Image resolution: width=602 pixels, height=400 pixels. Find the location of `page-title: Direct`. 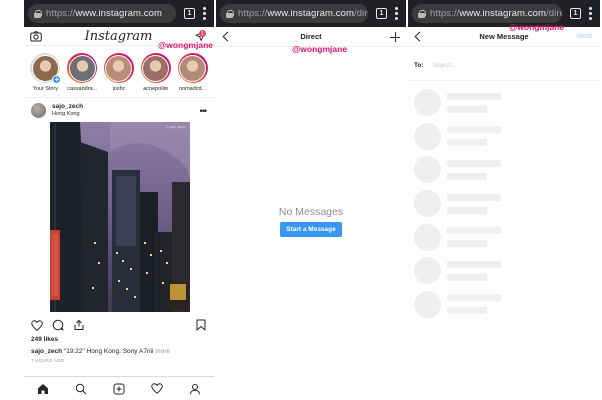

page-title: Direct is located at coordinates (311, 36).